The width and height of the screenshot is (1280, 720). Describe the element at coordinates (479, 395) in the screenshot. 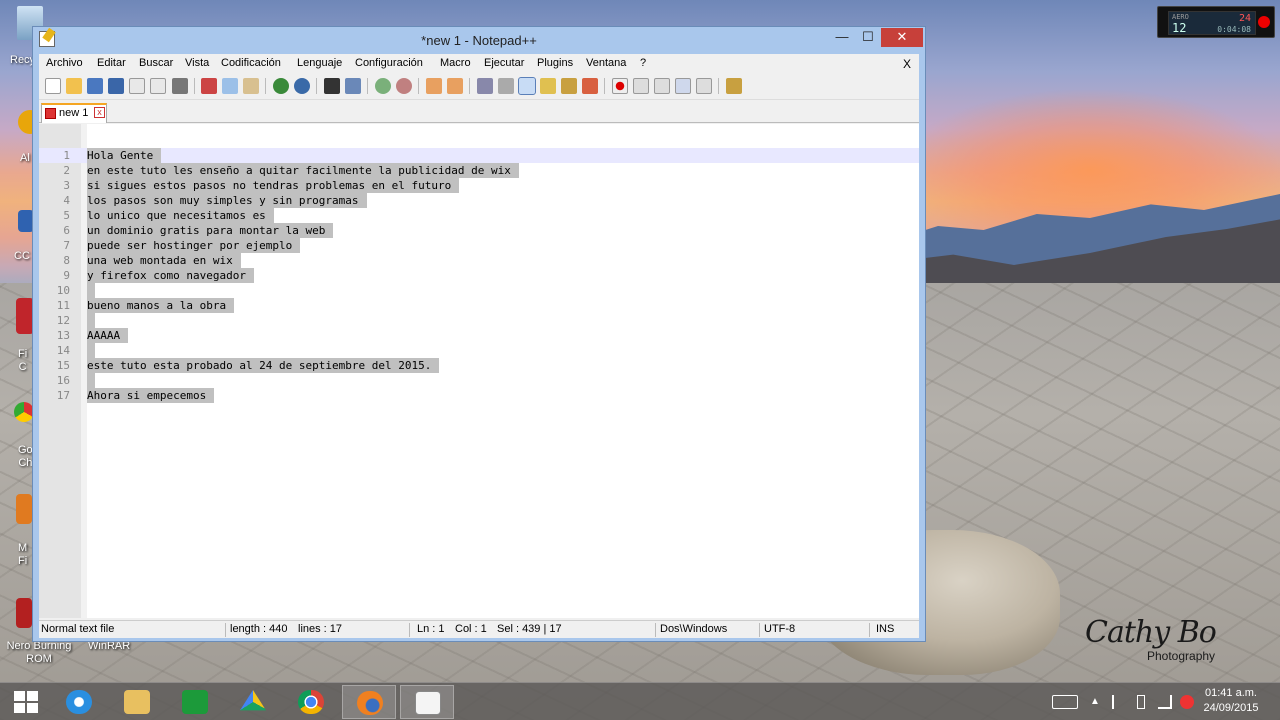

I see `editor-line: 17 Ahora si empecemos` at that location.